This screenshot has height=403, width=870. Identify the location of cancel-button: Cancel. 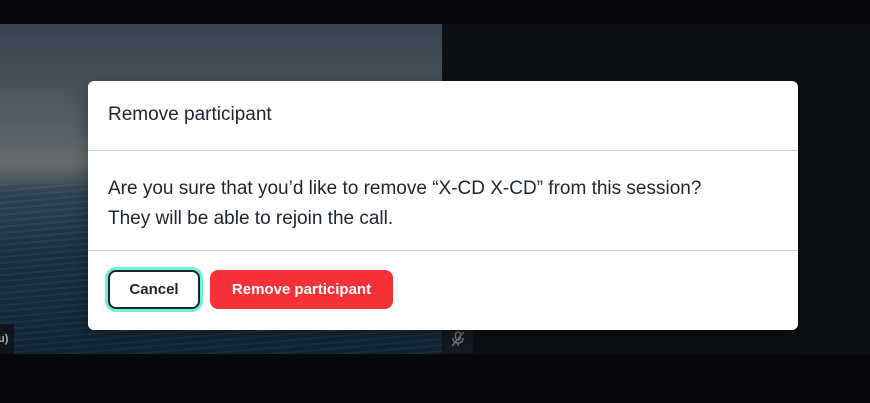
(154, 289).